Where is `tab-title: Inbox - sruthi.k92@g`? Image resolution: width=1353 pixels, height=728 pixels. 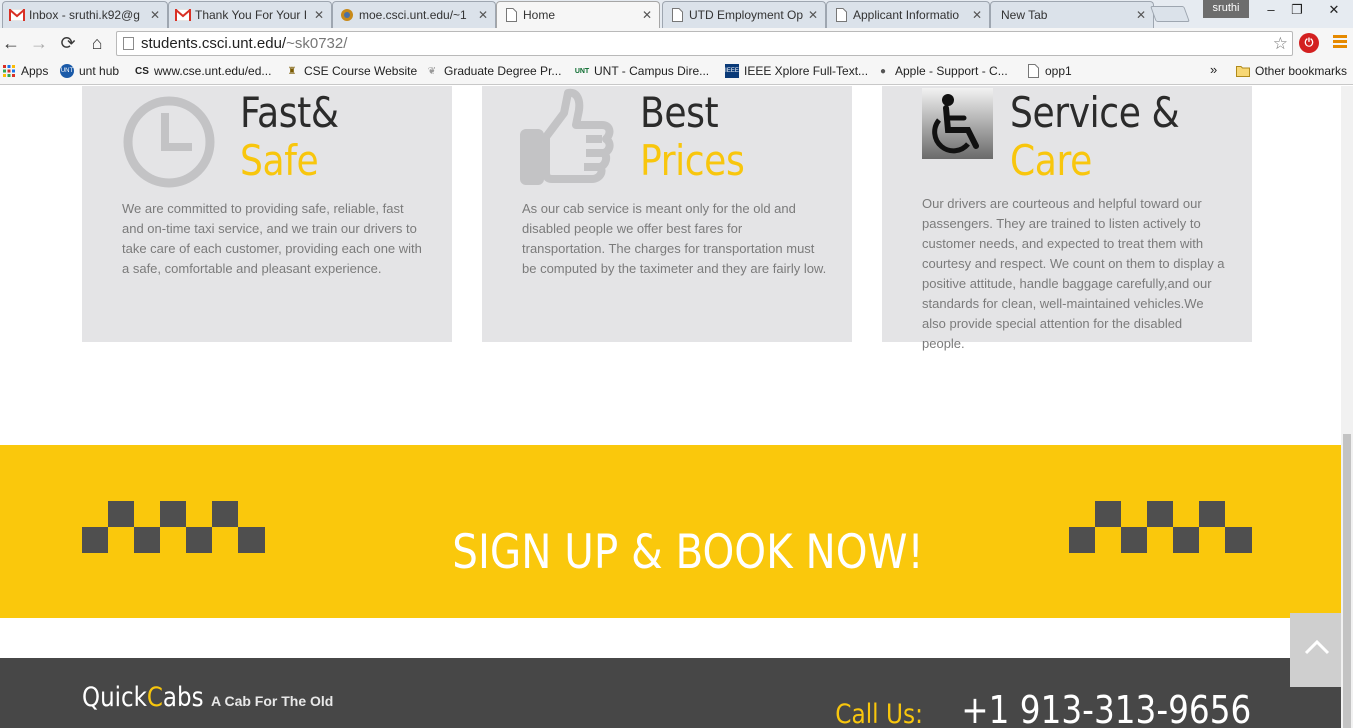 tab-title: Inbox - sruthi.k92@g is located at coordinates (84, 15).